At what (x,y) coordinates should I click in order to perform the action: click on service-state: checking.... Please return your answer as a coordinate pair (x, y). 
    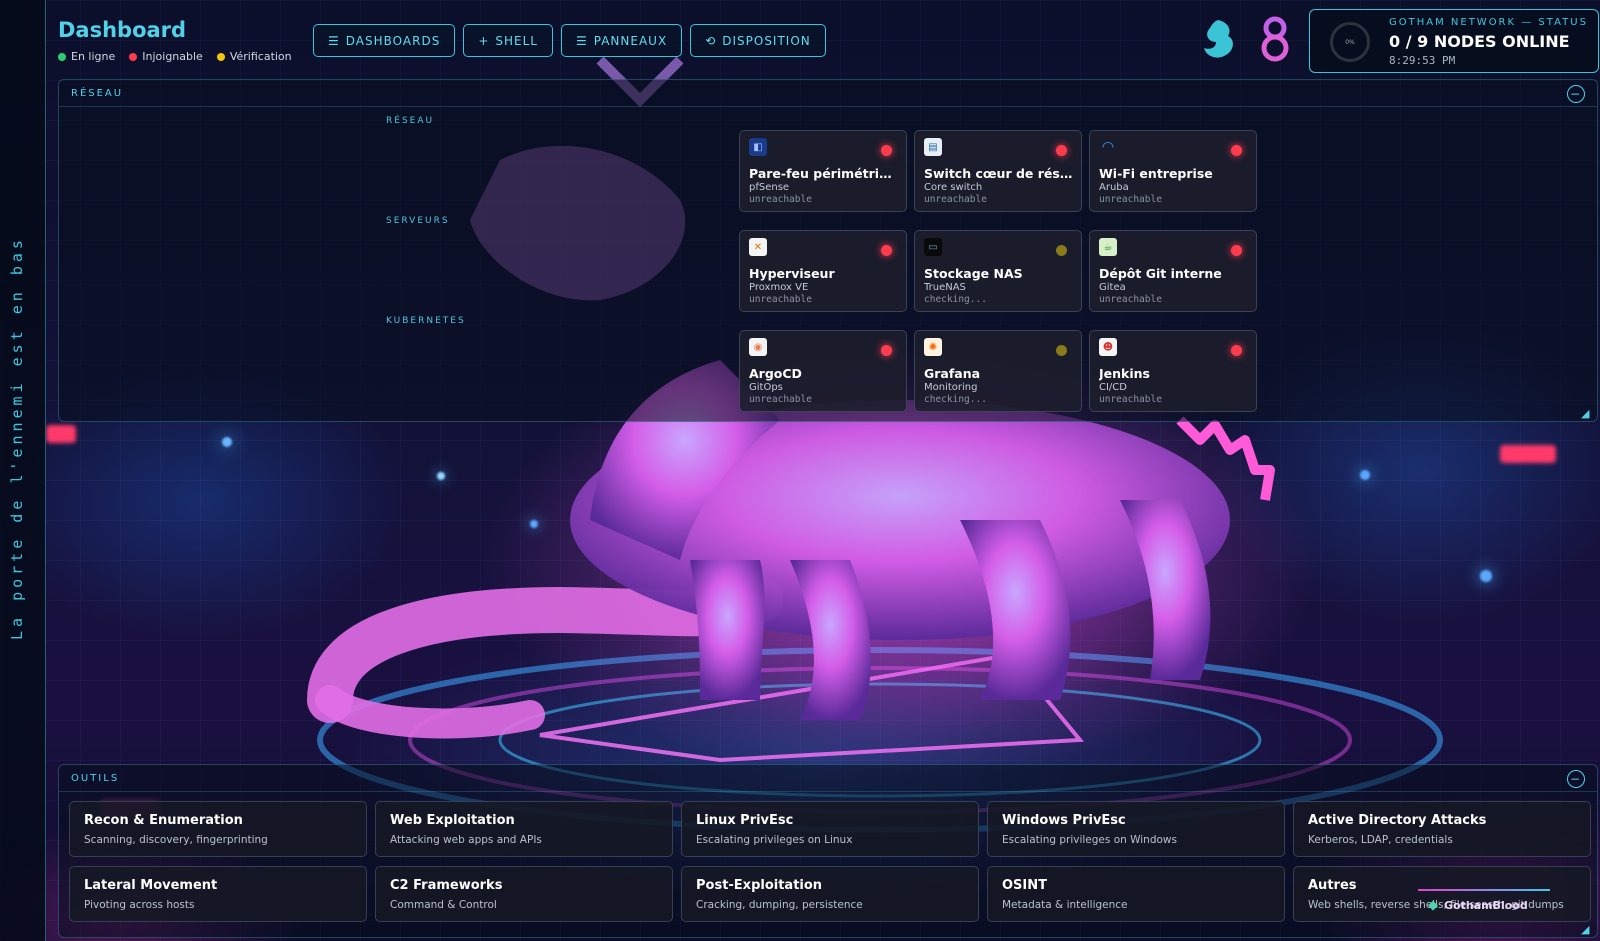
    Looking at the image, I should click on (955, 399).